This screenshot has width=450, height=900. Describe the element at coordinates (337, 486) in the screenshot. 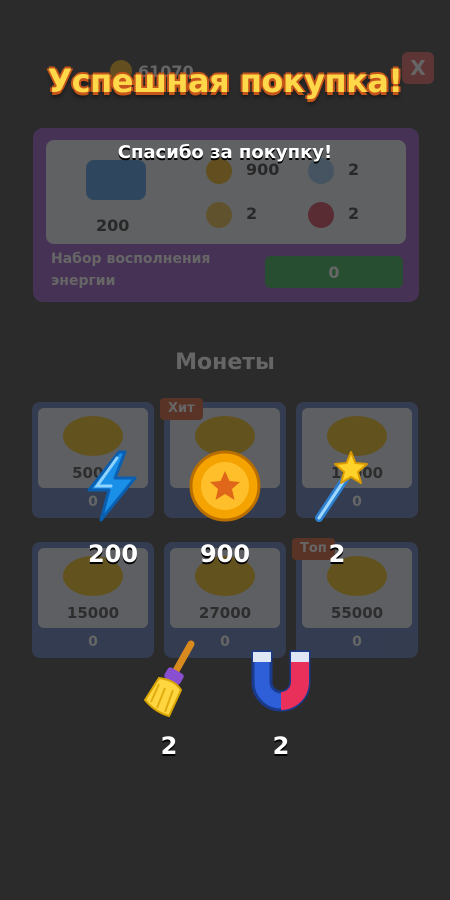

I see `magic-wand-icon` at that location.